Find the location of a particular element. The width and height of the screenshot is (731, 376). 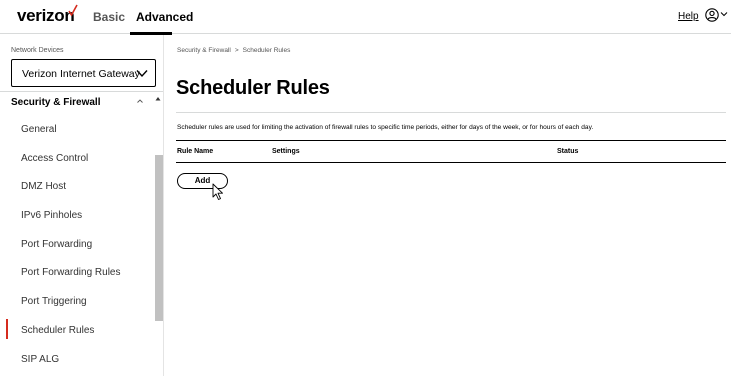

table-top-border is located at coordinates (451, 140).